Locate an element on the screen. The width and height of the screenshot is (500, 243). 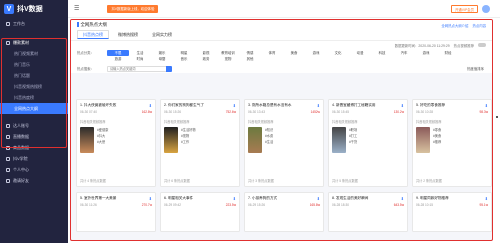
video-tag: #干货 is located at coordinates (353, 142).